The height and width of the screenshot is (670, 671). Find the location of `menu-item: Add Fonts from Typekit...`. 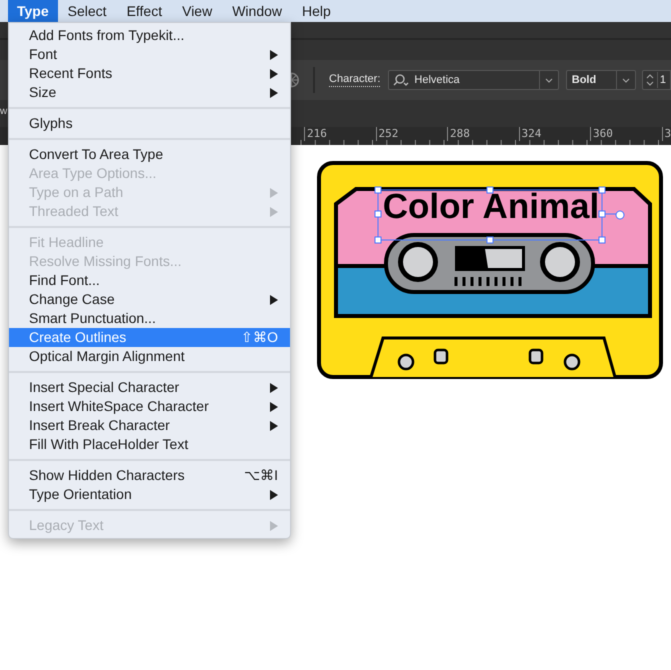

menu-item: Add Fonts from Typekit... is located at coordinates (149, 35).